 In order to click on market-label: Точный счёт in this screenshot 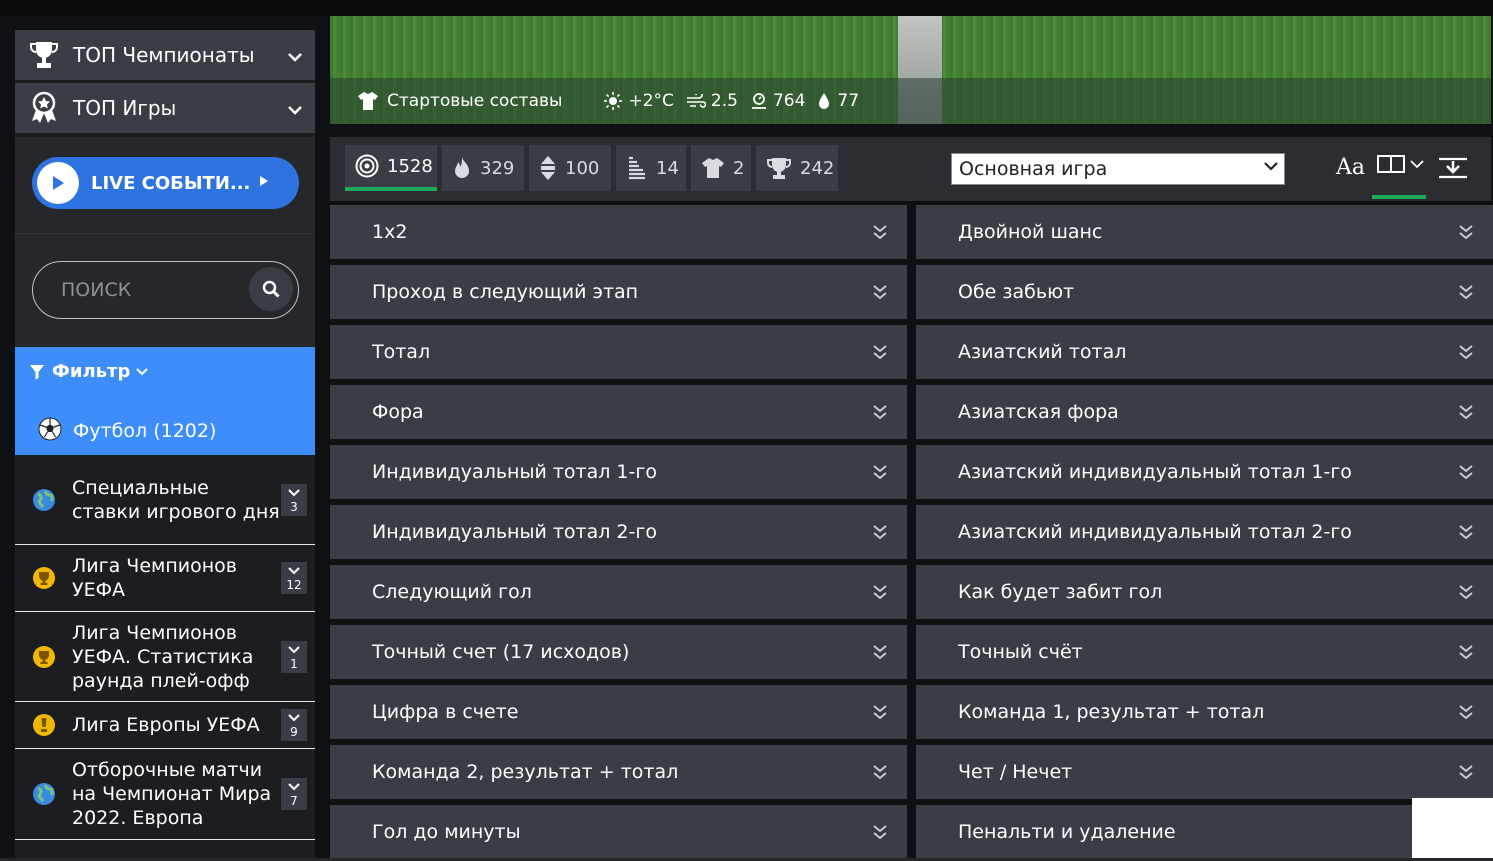, I will do `click(1020, 652)`.